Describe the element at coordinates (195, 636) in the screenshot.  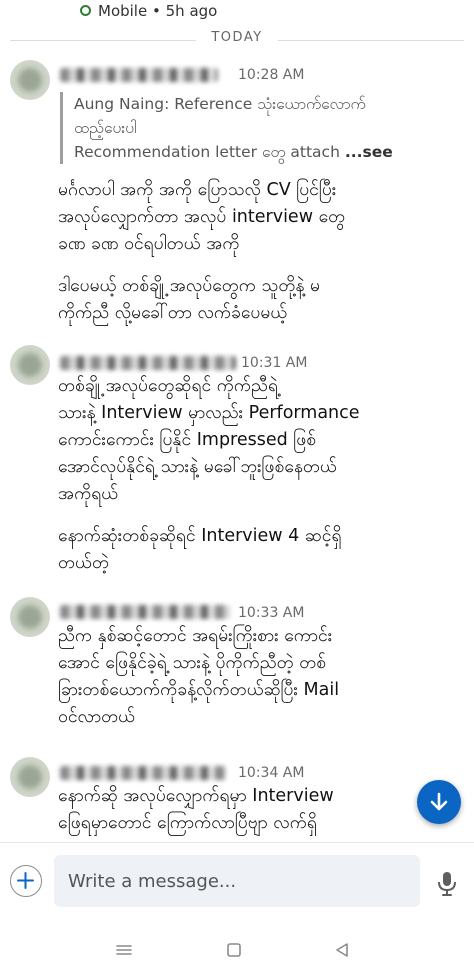
I see `message-line: ညီက နှစ်ဆင့်တောင် အရမ်းကြိုးစား ကောင်း` at that location.